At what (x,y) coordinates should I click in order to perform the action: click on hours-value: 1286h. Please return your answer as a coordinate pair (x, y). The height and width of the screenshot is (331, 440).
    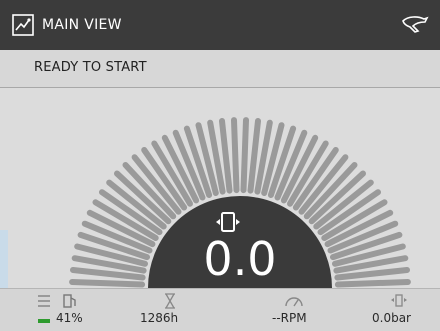
    Looking at the image, I should click on (159, 318).